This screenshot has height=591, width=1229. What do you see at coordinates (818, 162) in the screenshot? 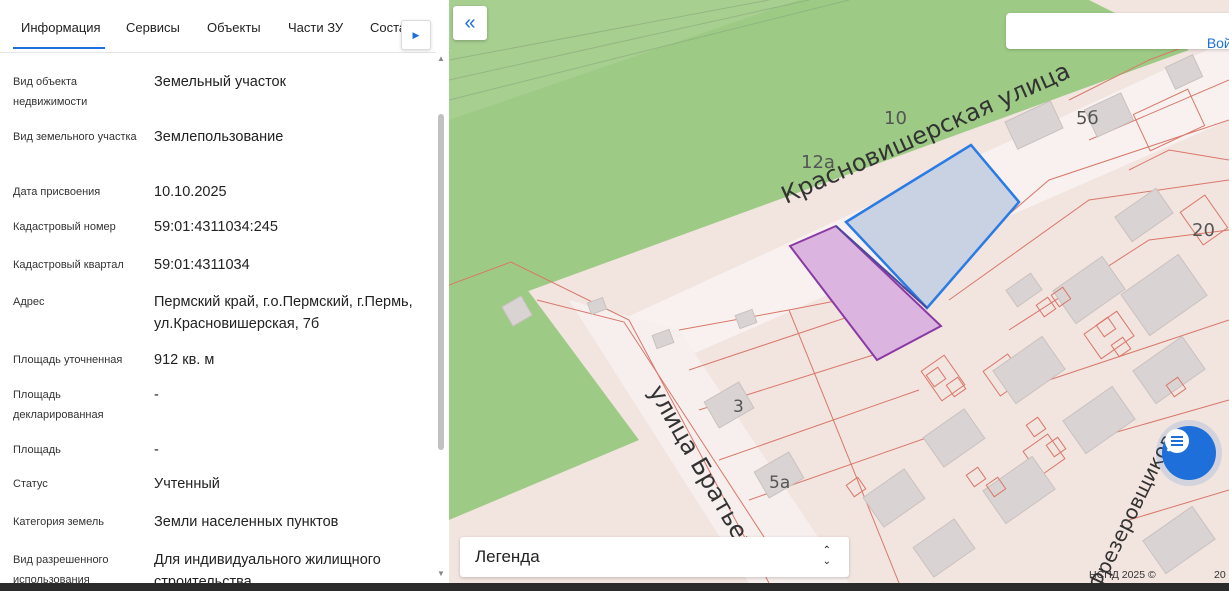
I see `house-number-12a: 12а` at bounding box center [818, 162].